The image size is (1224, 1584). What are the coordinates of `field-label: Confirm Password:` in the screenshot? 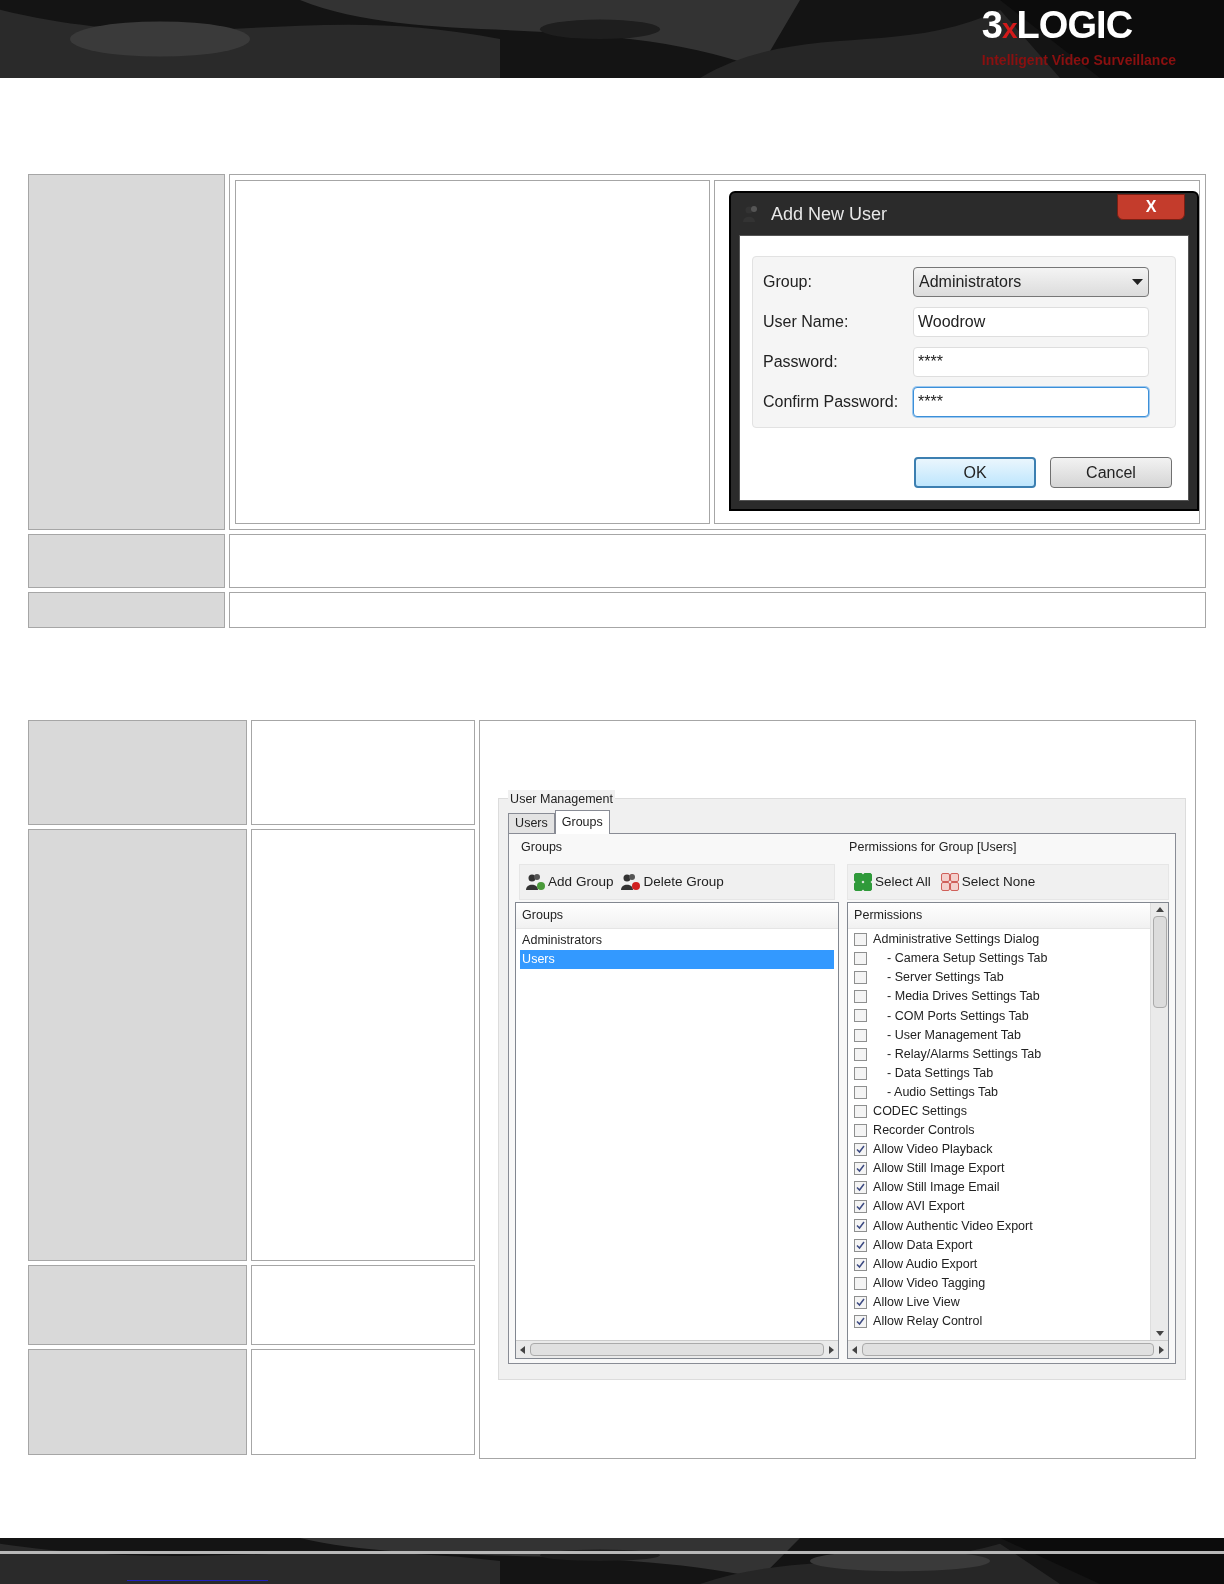 It's located at (831, 402).